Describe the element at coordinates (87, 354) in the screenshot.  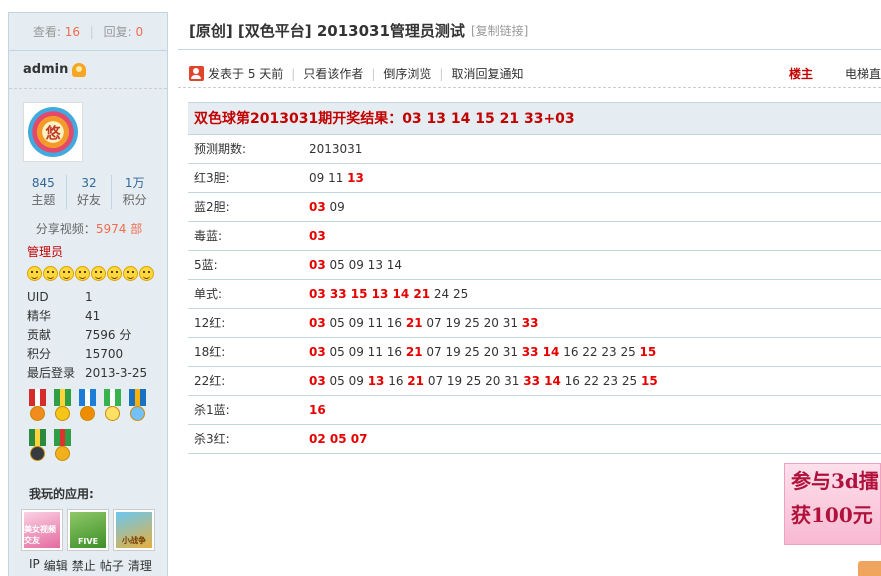
I see `info-row: 积分 15700` at that location.